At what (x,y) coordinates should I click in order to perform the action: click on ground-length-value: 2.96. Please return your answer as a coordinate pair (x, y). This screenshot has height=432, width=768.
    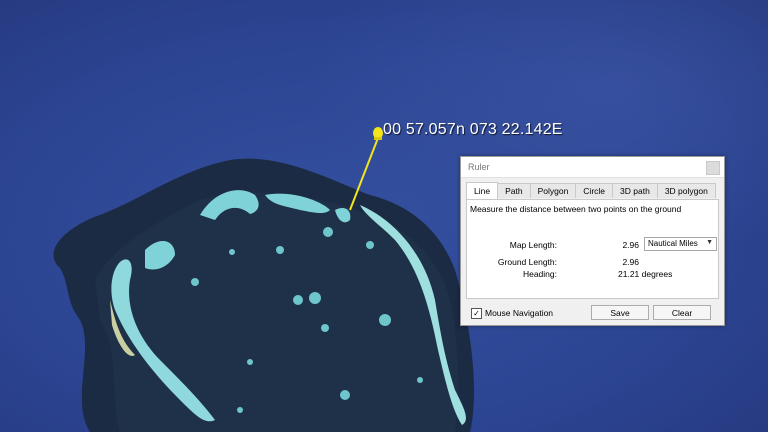
    Looking at the image, I should click on (630, 262).